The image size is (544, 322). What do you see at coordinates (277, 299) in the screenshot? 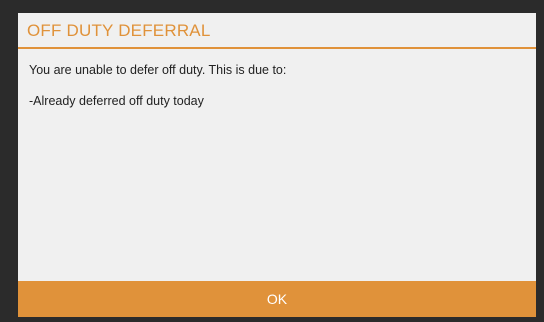
I see `ok-button: OK` at bounding box center [277, 299].